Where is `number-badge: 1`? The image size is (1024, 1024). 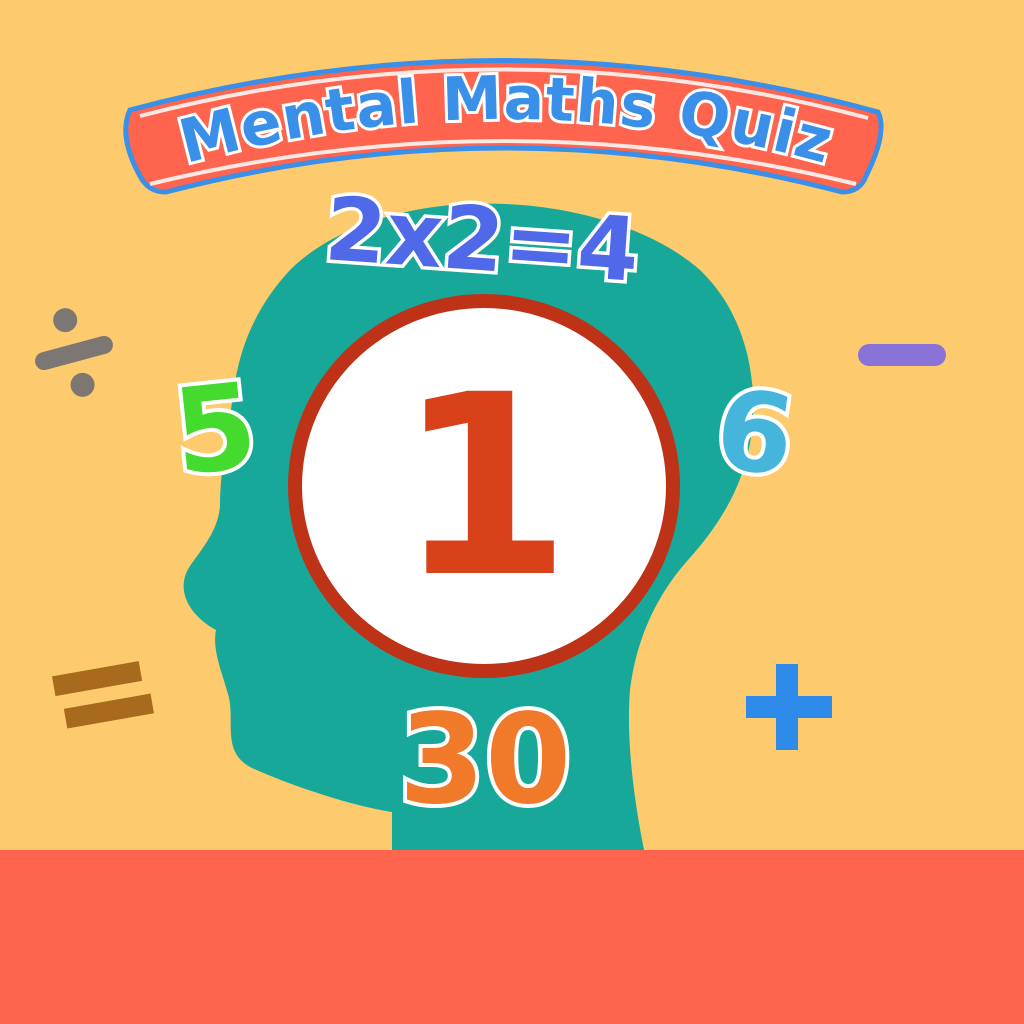 number-badge: 1 is located at coordinates (484, 486).